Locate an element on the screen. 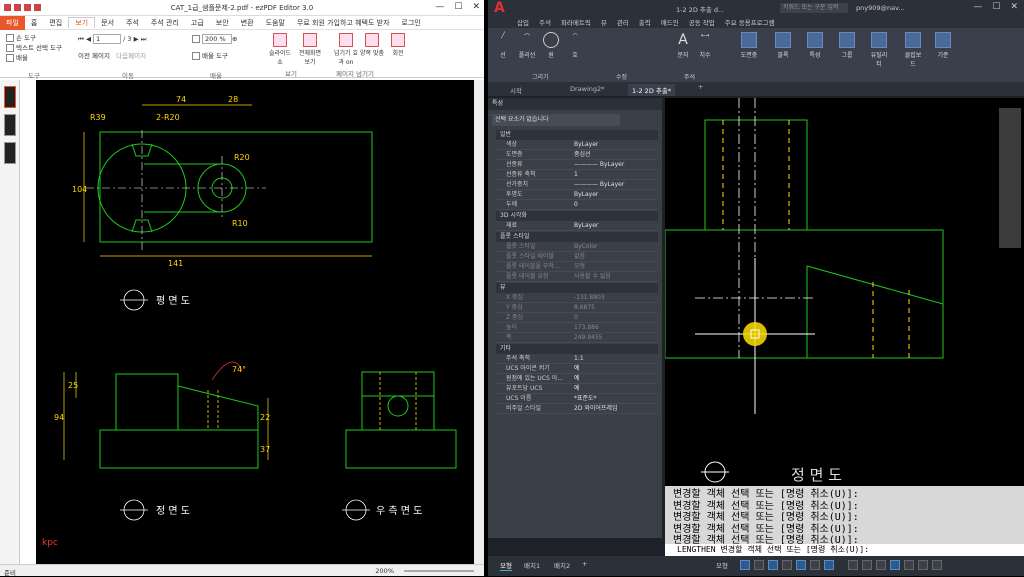 This screenshot has height=577, width=1024. property-value: 173.886 is located at coordinates (586, 328).